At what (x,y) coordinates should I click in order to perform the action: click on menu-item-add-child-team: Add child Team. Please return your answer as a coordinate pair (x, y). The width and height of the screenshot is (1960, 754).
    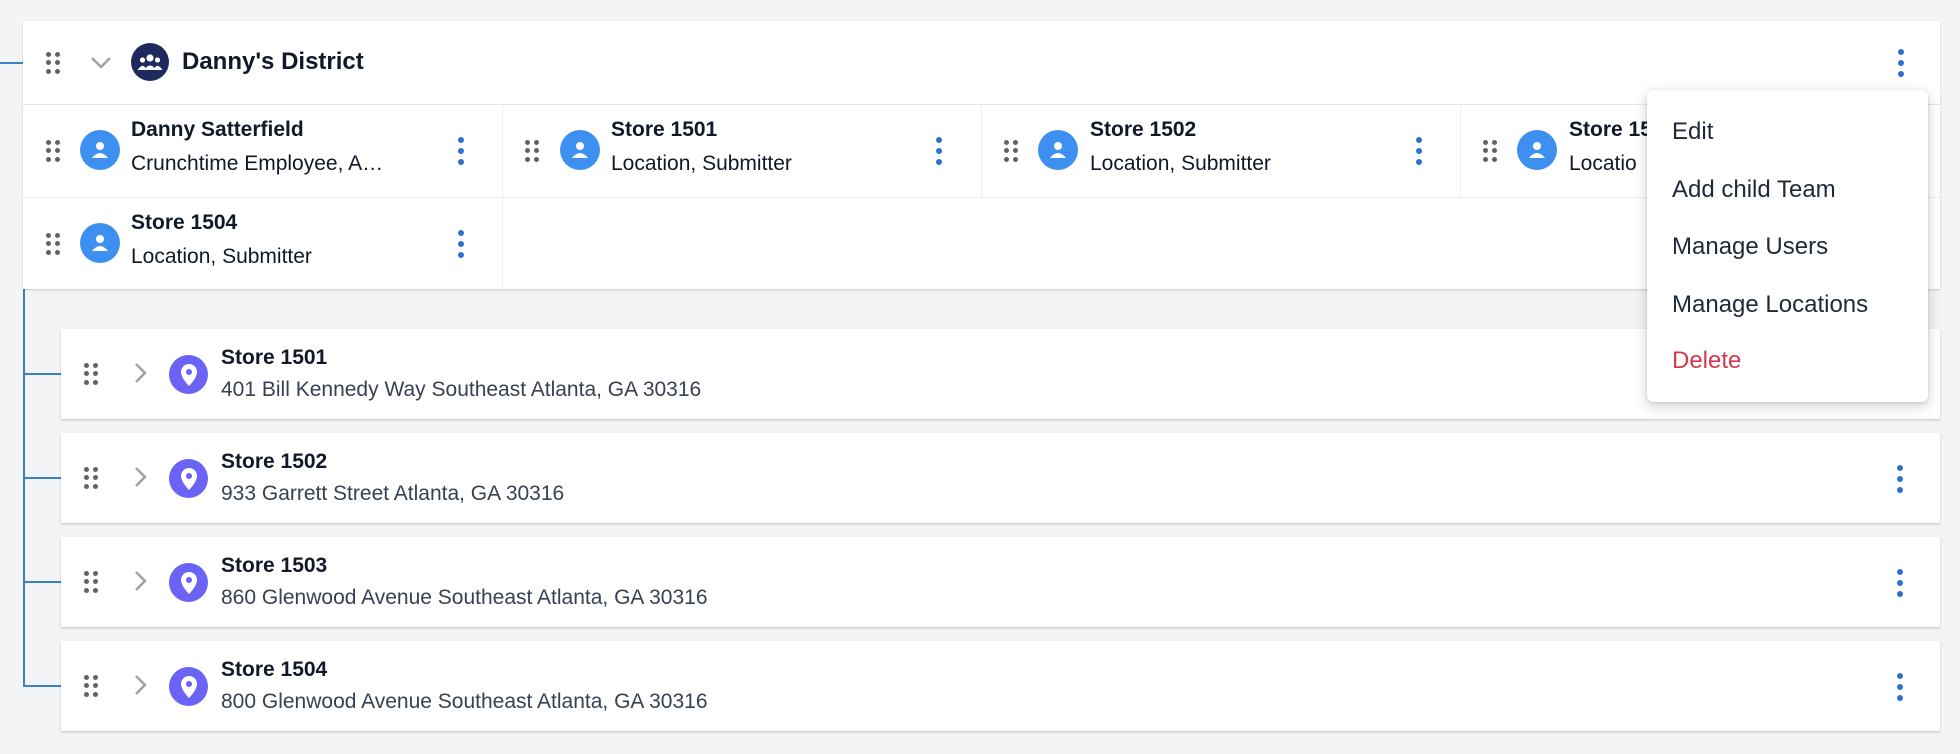
    Looking at the image, I should click on (1754, 190).